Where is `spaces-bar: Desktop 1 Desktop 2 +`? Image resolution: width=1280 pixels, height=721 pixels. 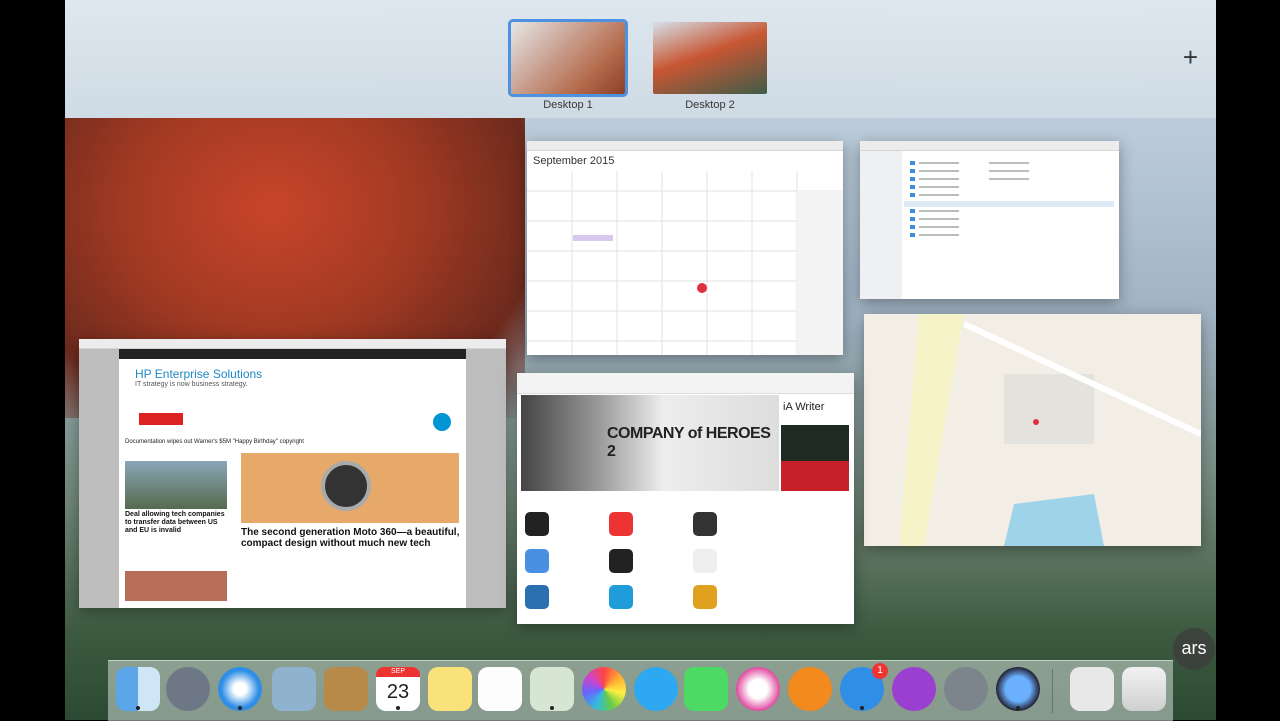
spaces-bar: Desktop 1 Desktop 2 + is located at coordinates (640, 59).